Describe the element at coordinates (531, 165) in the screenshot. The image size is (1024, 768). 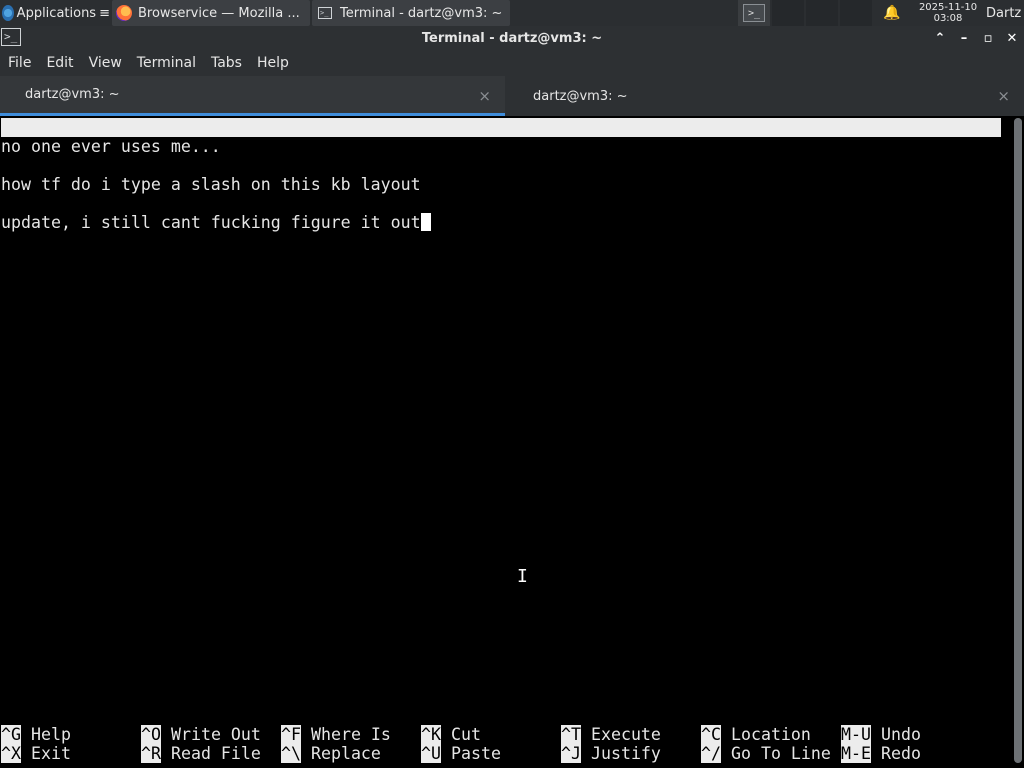
I see `nano-buffer-name: New Buffer *` at that location.